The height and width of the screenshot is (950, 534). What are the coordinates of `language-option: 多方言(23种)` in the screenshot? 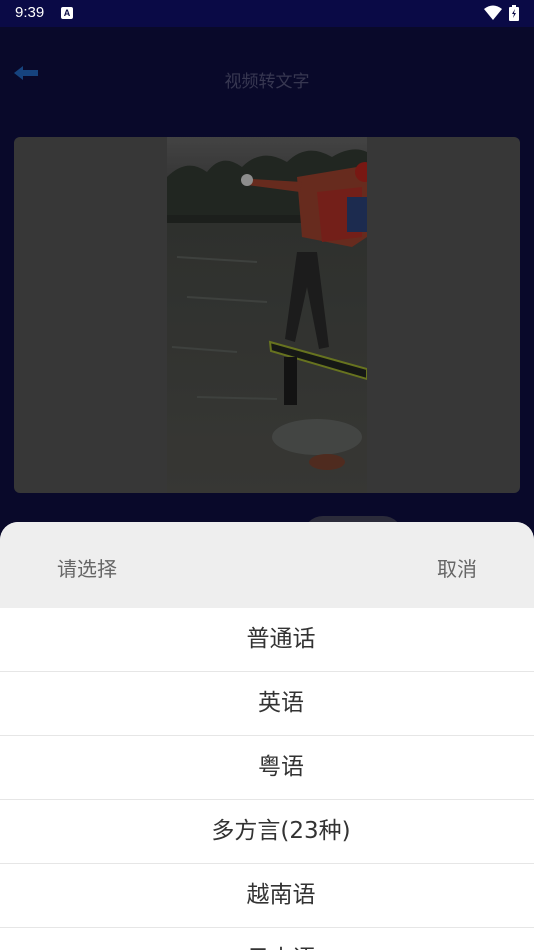 It's located at (267, 832).